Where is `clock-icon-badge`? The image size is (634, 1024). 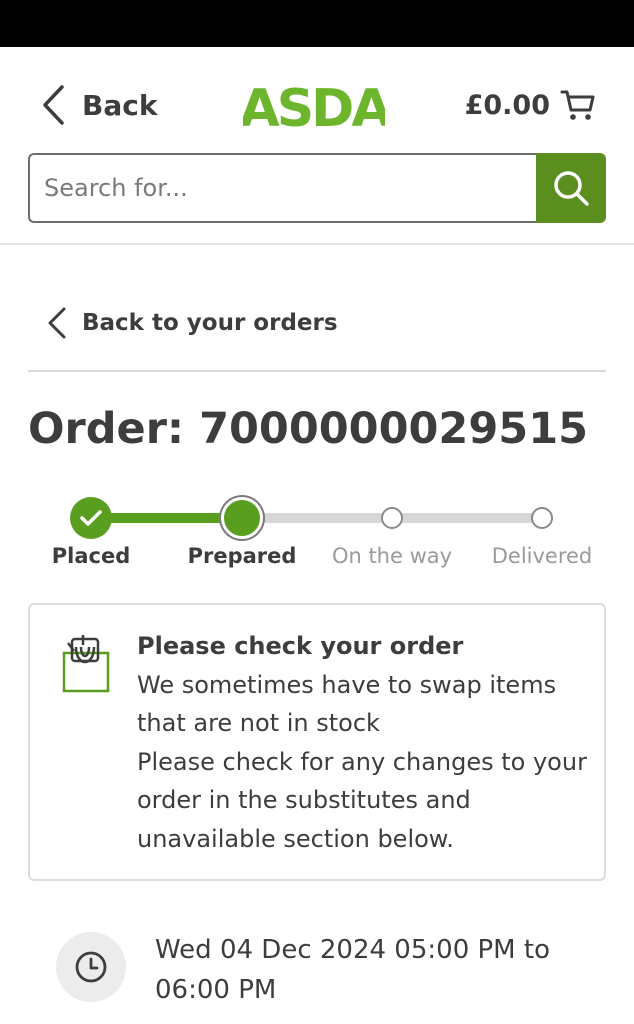 clock-icon-badge is located at coordinates (91, 967).